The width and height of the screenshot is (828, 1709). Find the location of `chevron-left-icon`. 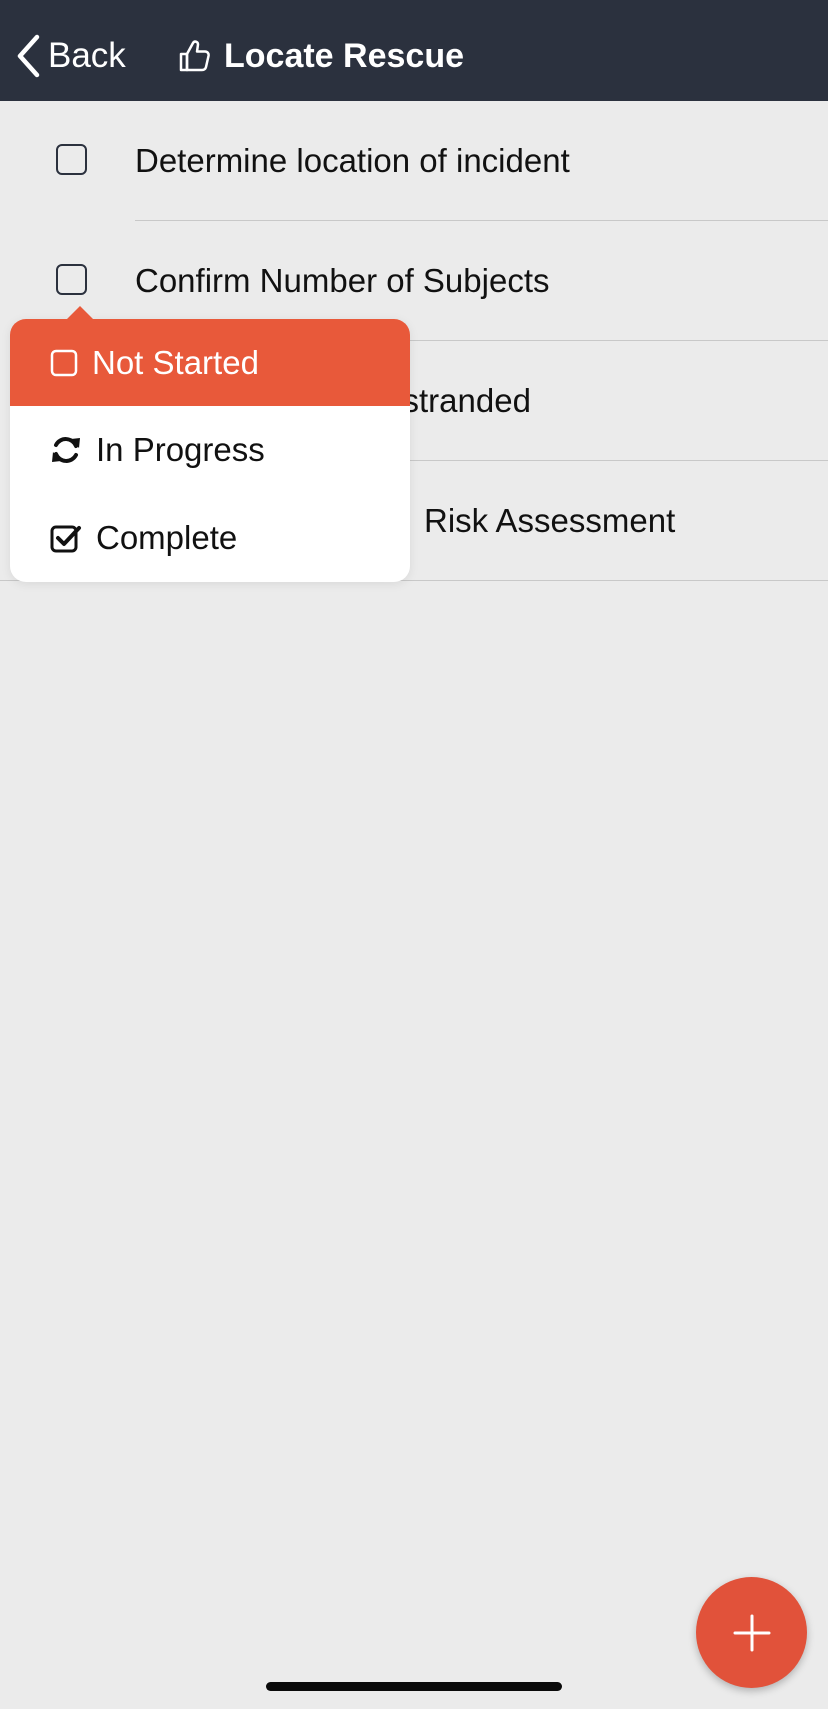

chevron-left-icon is located at coordinates (28, 56).